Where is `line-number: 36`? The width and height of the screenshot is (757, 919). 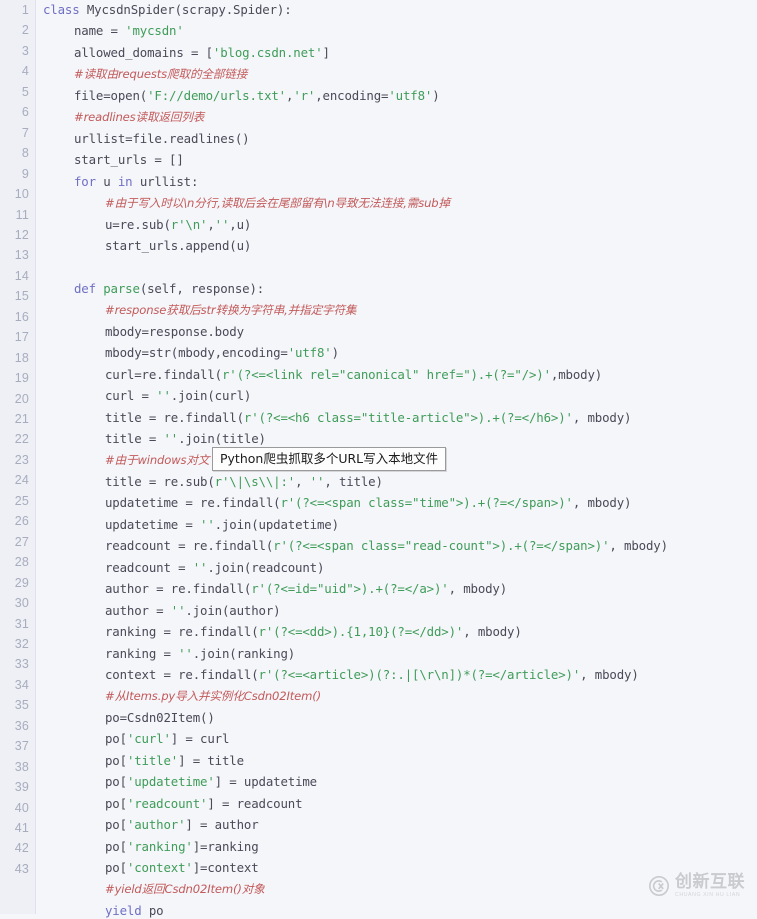
line-number: 36 is located at coordinates (21, 725).